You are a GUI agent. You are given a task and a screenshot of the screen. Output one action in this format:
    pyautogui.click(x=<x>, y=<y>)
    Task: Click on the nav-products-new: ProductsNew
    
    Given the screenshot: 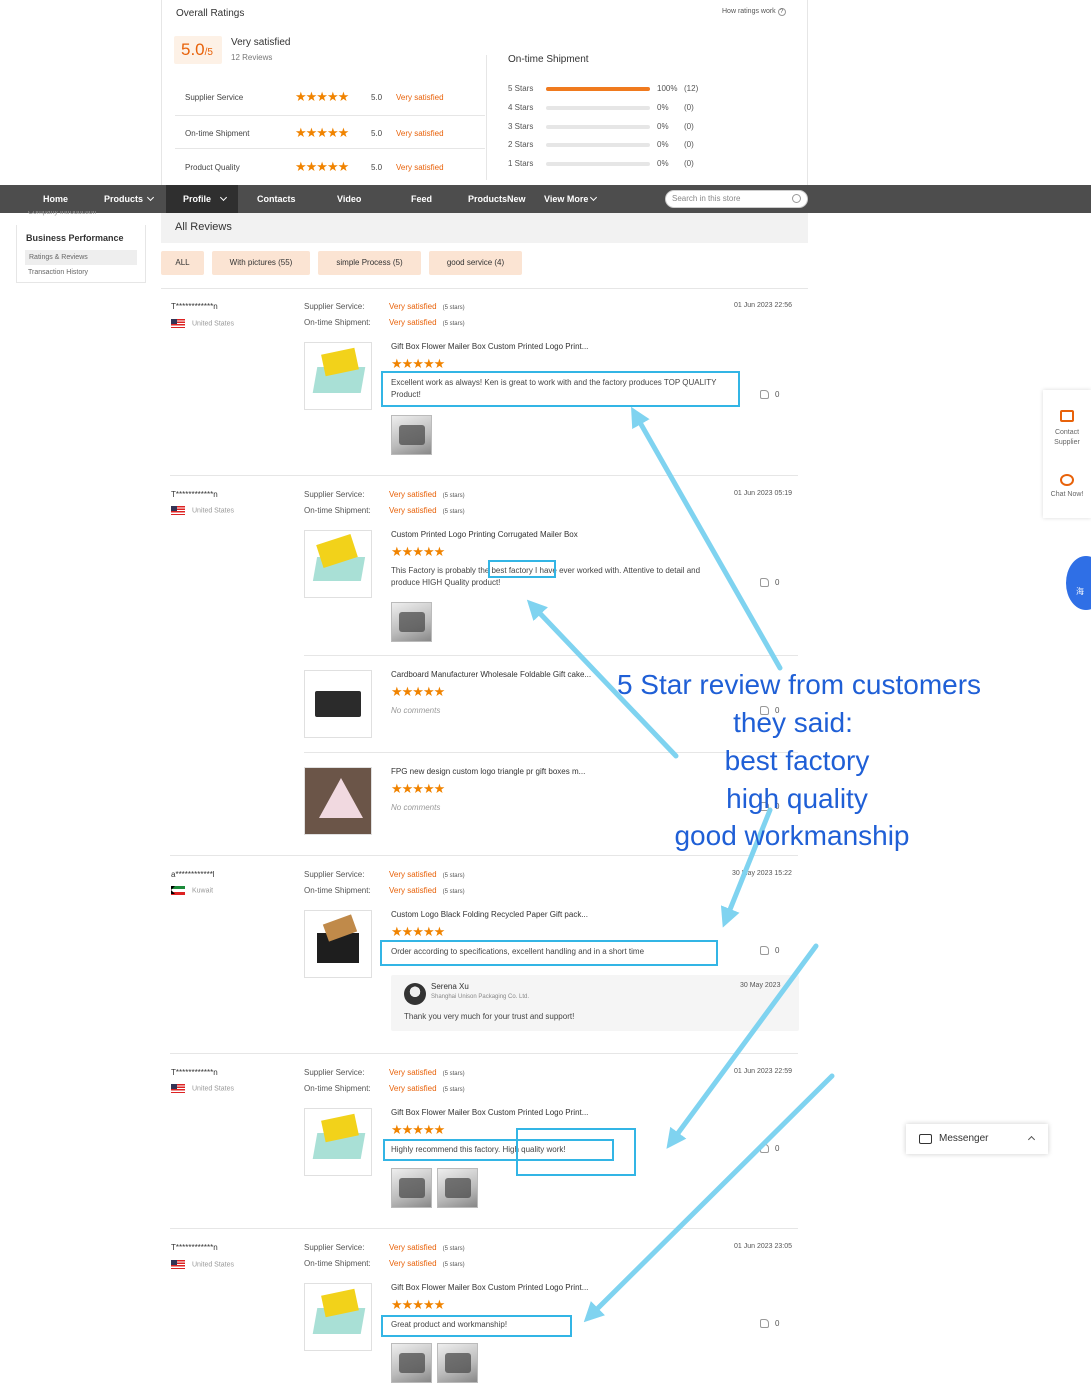 What is the action you would take?
    pyautogui.click(x=497, y=199)
    